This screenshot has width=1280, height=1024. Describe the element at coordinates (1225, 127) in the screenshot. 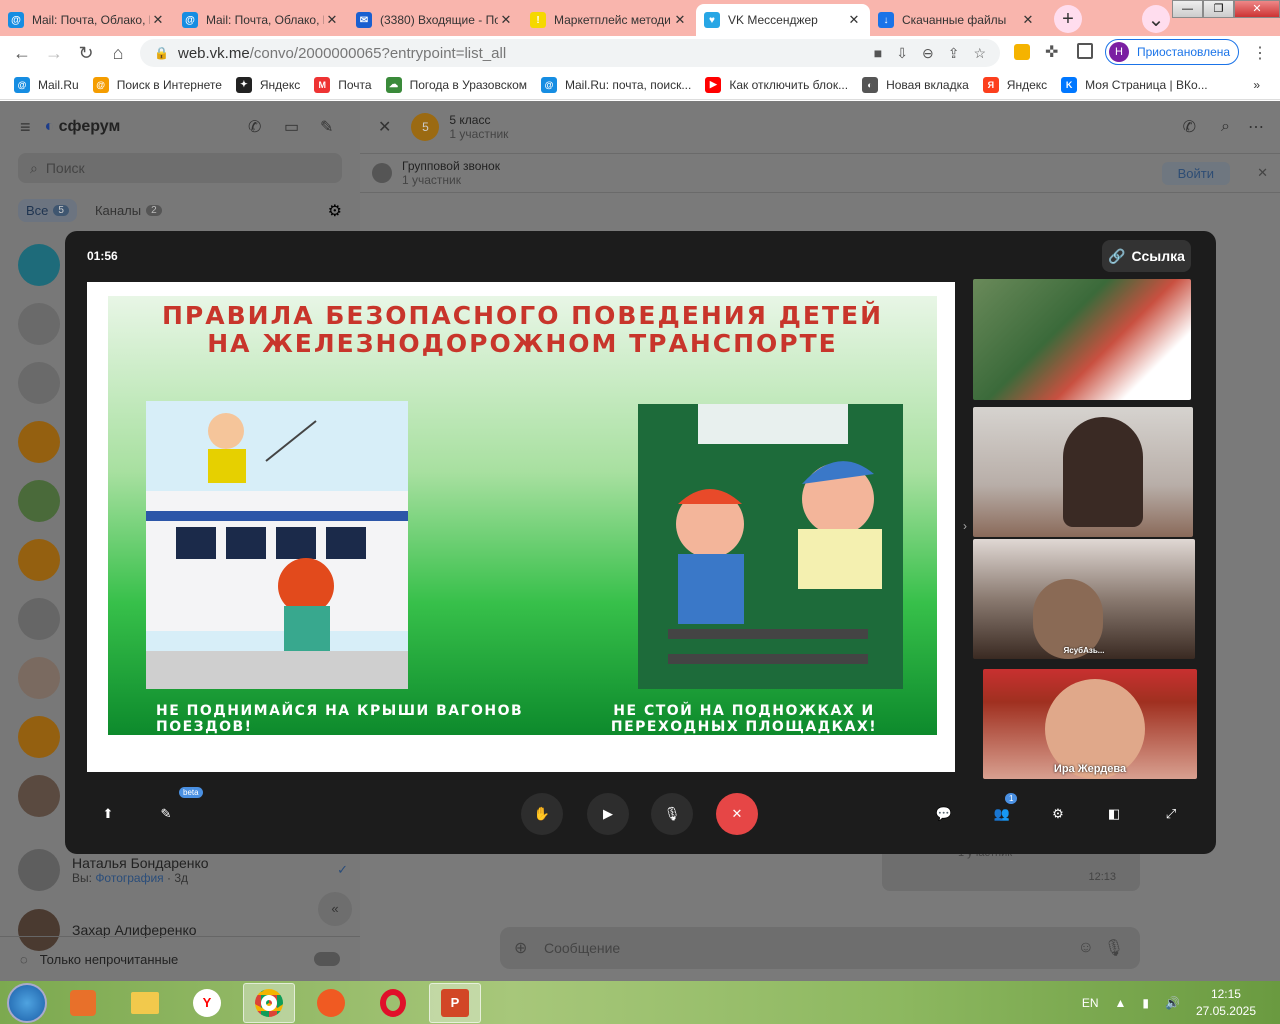

I see `search-chat-icon: ⌕` at that location.